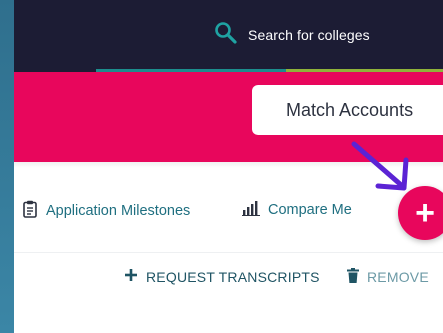 This screenshot has width=443, height=333. I want to click on section-divider, so click(228, 252).